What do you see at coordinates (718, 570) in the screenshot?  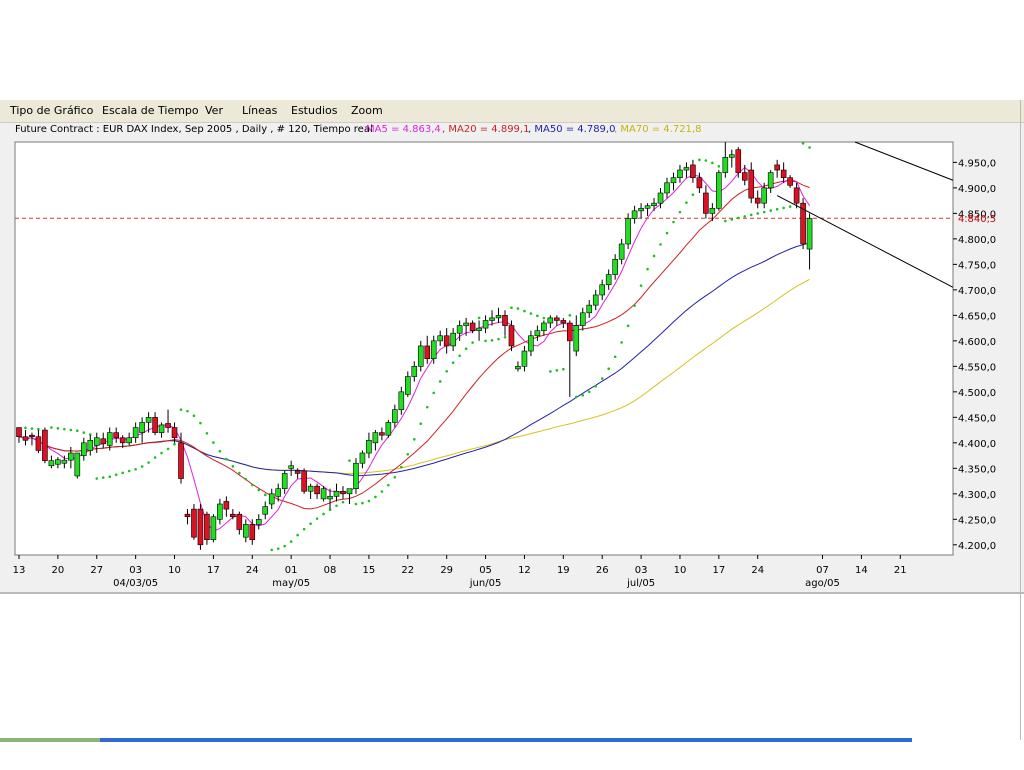 I see `x-day-label: 17` at bounding box center [718, 570].